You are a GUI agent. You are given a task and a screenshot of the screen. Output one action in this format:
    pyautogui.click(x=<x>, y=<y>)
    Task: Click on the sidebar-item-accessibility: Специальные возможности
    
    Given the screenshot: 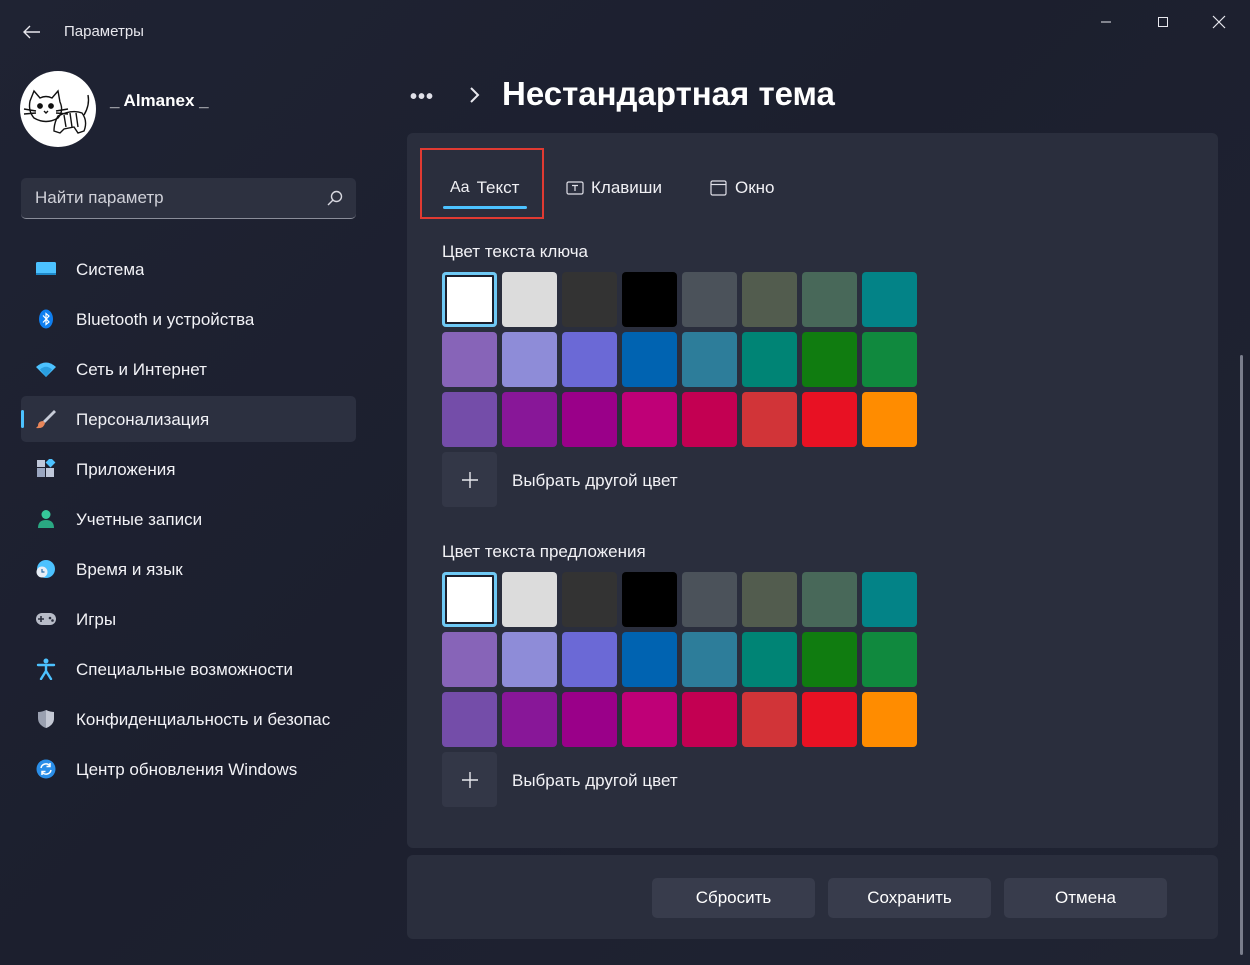 What is the action you would take?
    pyautogui.click(x=188, y=669)
    